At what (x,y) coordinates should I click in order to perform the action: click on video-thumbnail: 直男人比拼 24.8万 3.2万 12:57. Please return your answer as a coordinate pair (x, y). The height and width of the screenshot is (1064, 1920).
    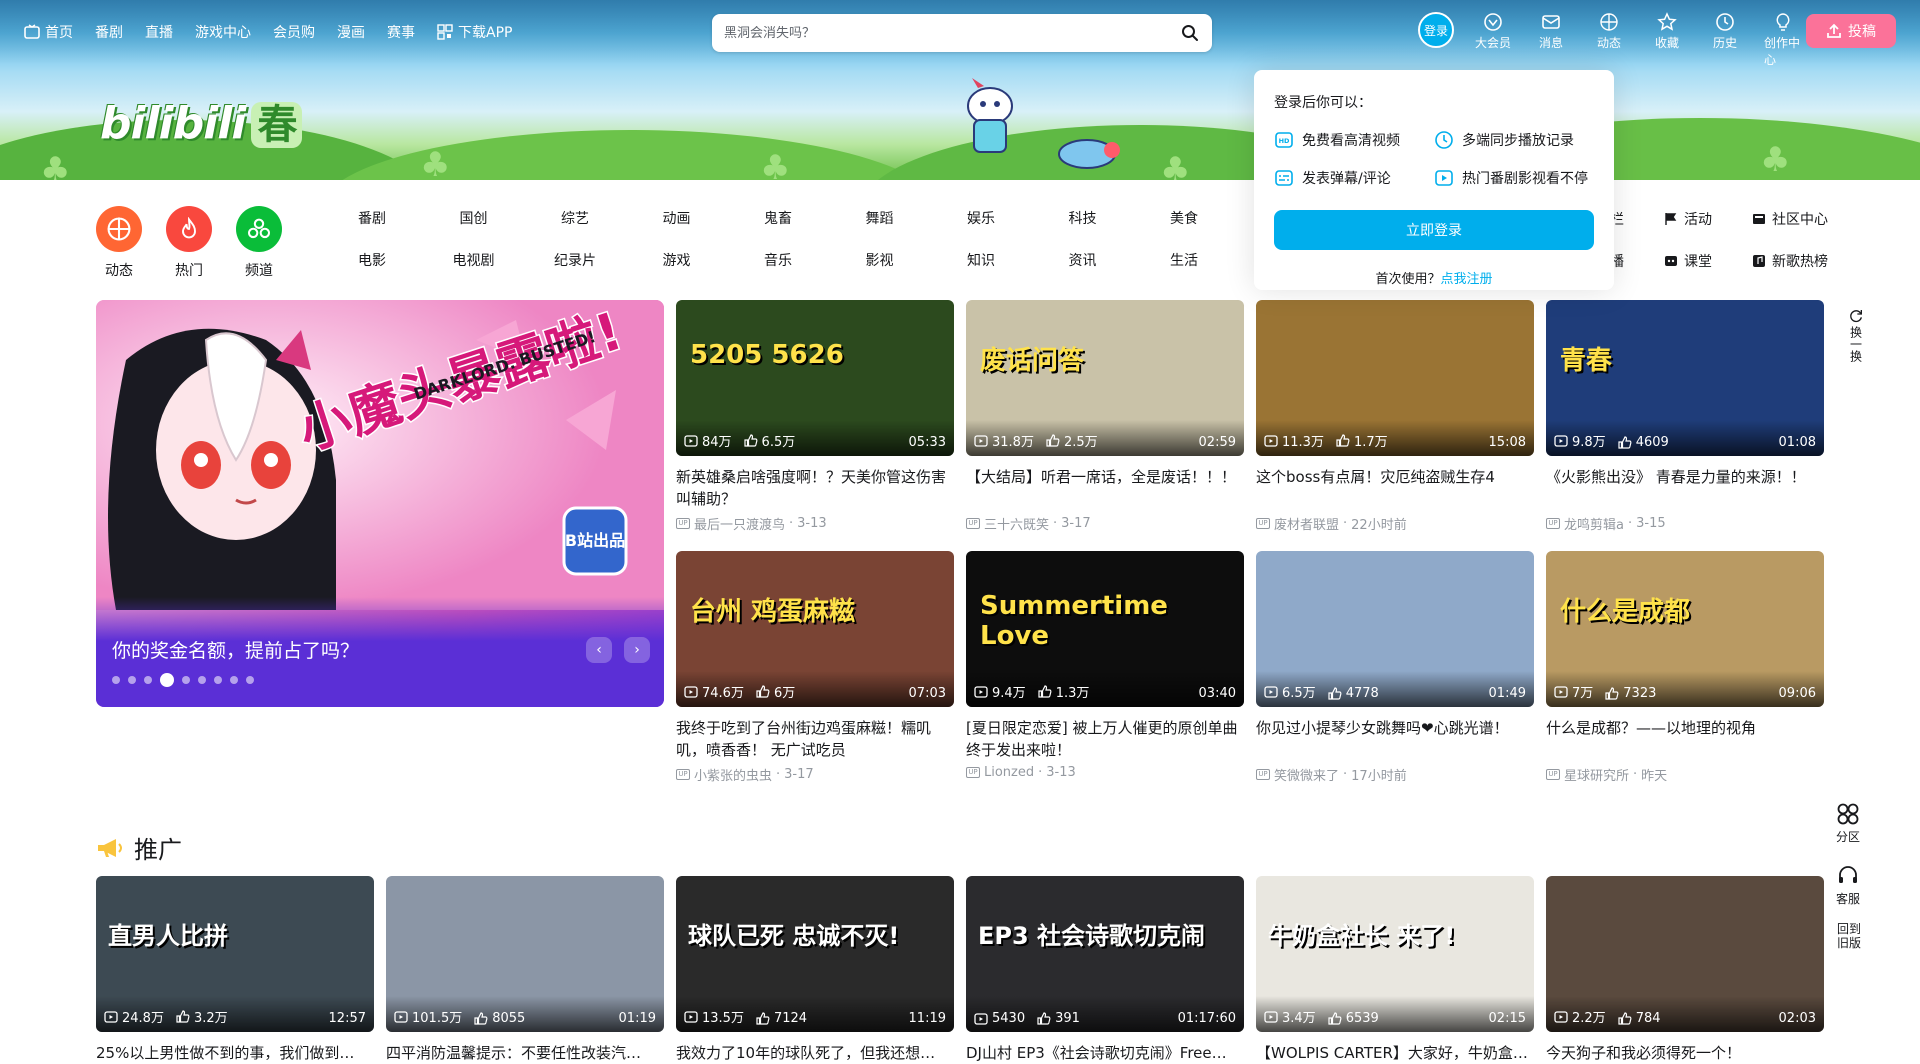
    Looking at the image, I should click on (235, 954).